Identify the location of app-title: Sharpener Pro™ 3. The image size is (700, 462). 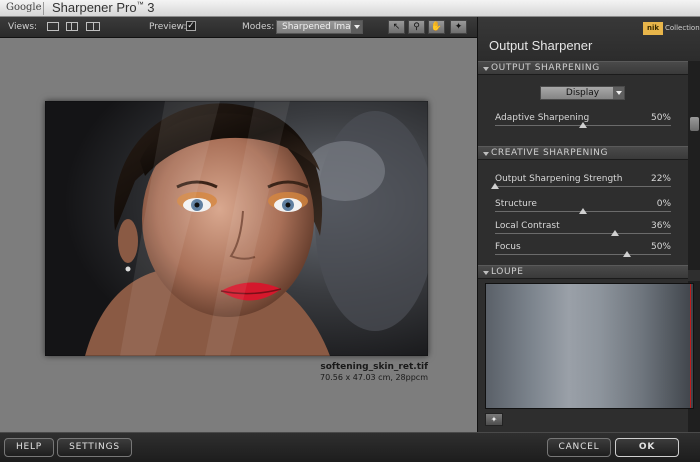
(103, 7).